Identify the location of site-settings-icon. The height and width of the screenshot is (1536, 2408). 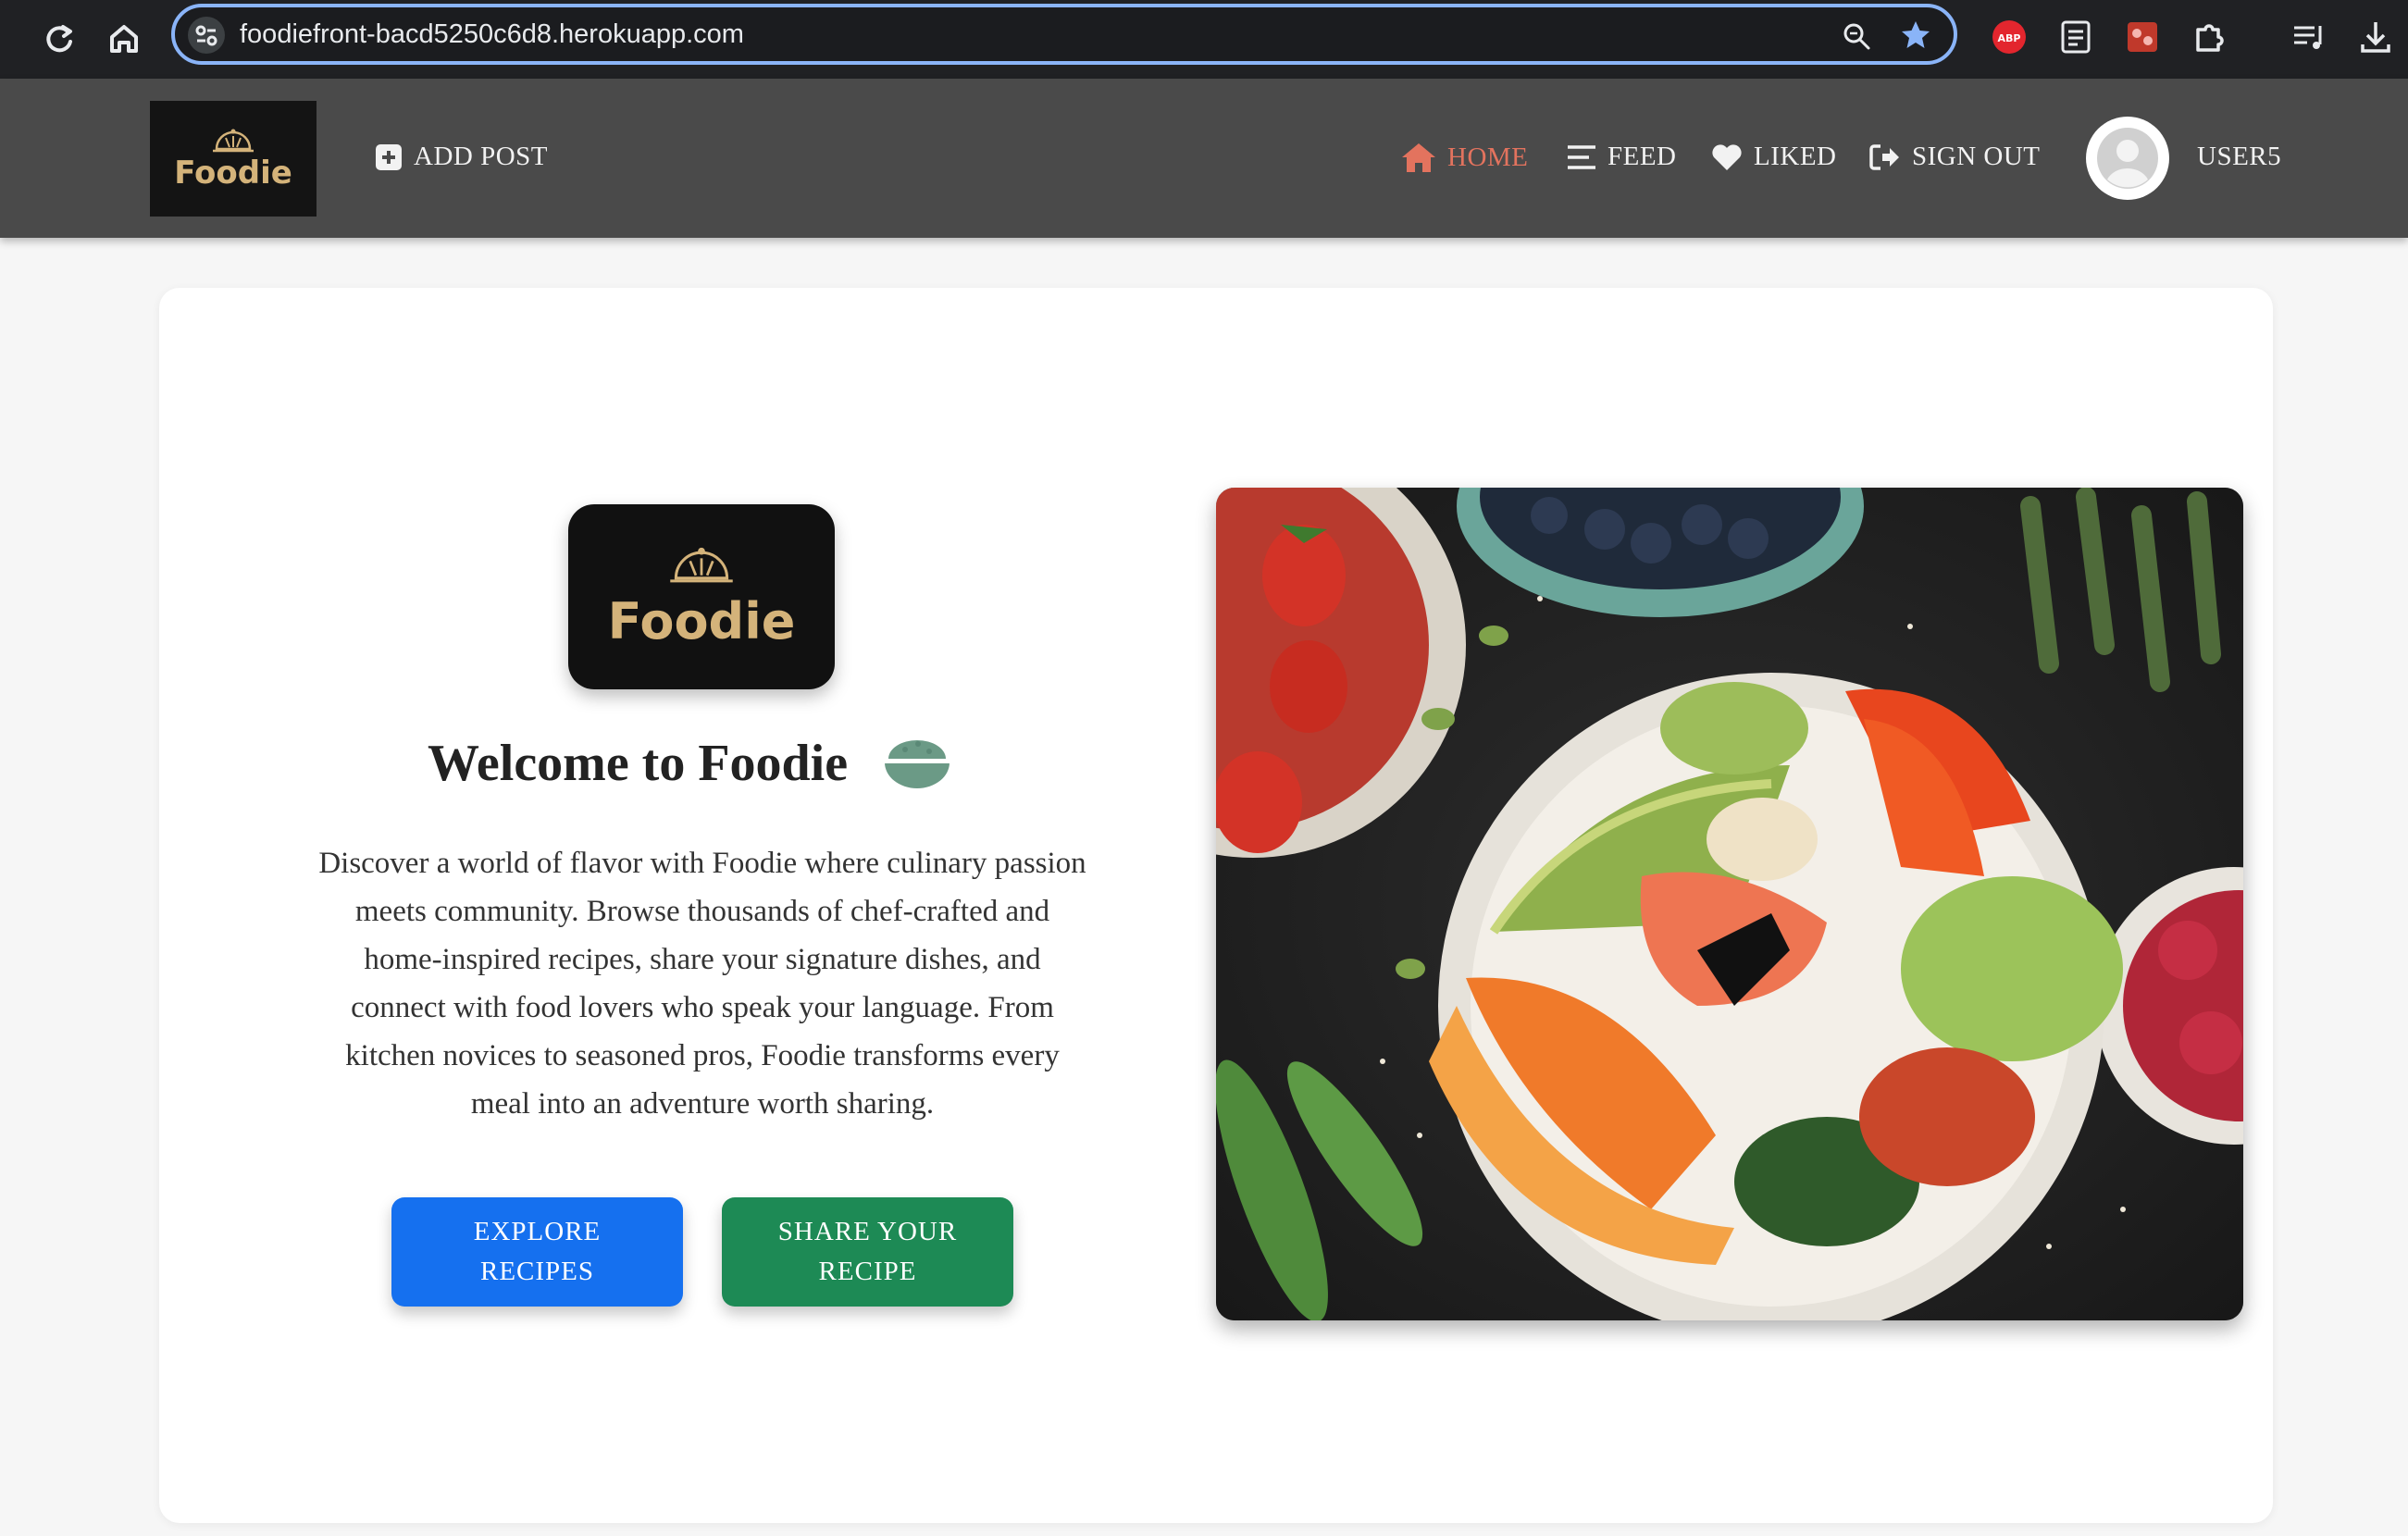
(206, 36).